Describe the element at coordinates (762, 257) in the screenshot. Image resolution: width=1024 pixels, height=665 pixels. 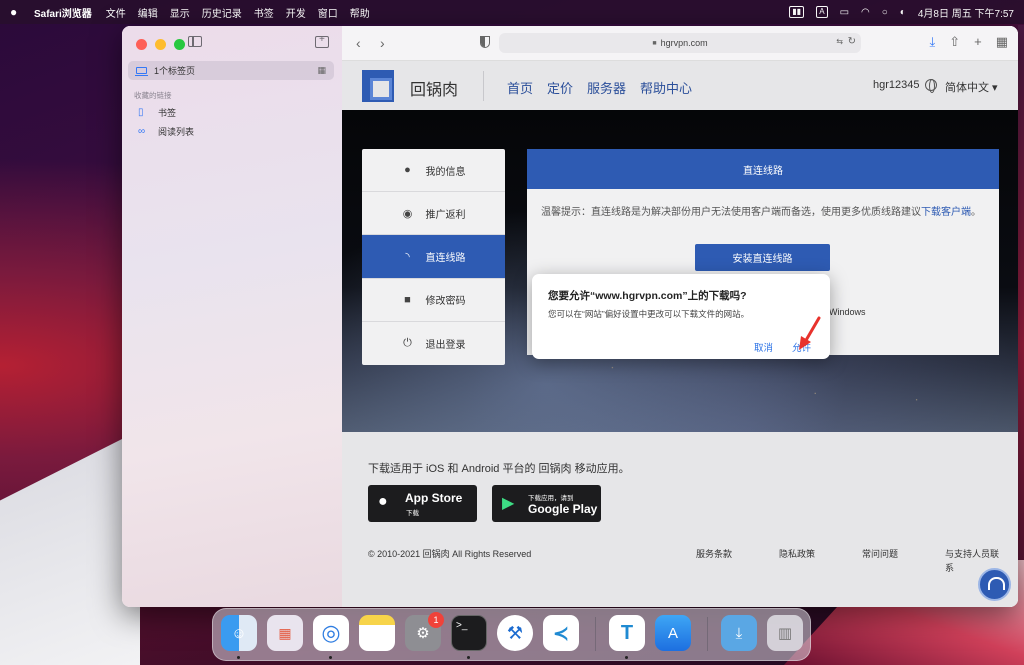
I see `install-direct-line-button: 安装直连线路` at that location.